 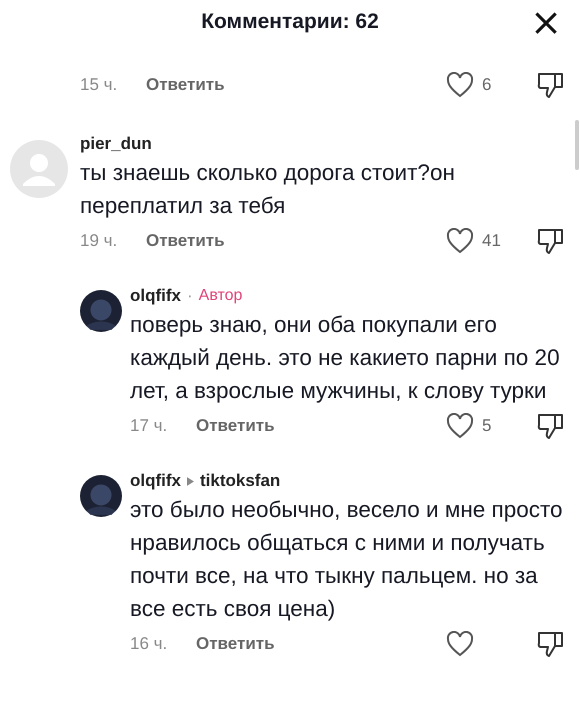 I want to click on username: pier_dun, so click(x=116, y=144).